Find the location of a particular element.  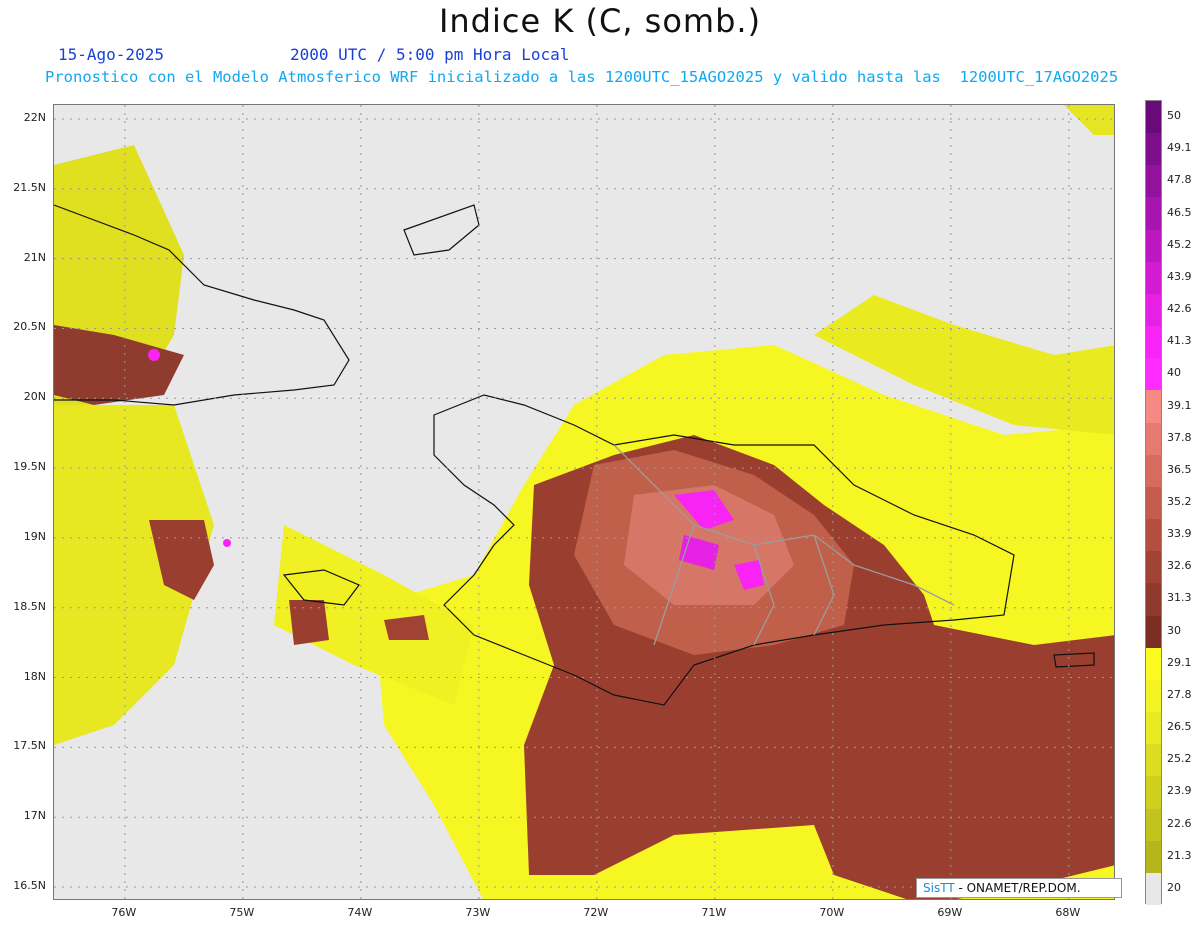

colorbar-label: 46.5 is located at coordinates (1179, 212).